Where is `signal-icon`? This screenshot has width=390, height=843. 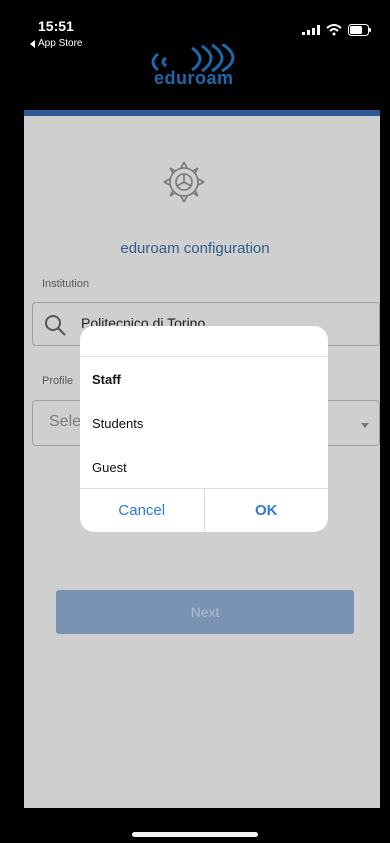 signal-icon is located at coordinates (311, 30).